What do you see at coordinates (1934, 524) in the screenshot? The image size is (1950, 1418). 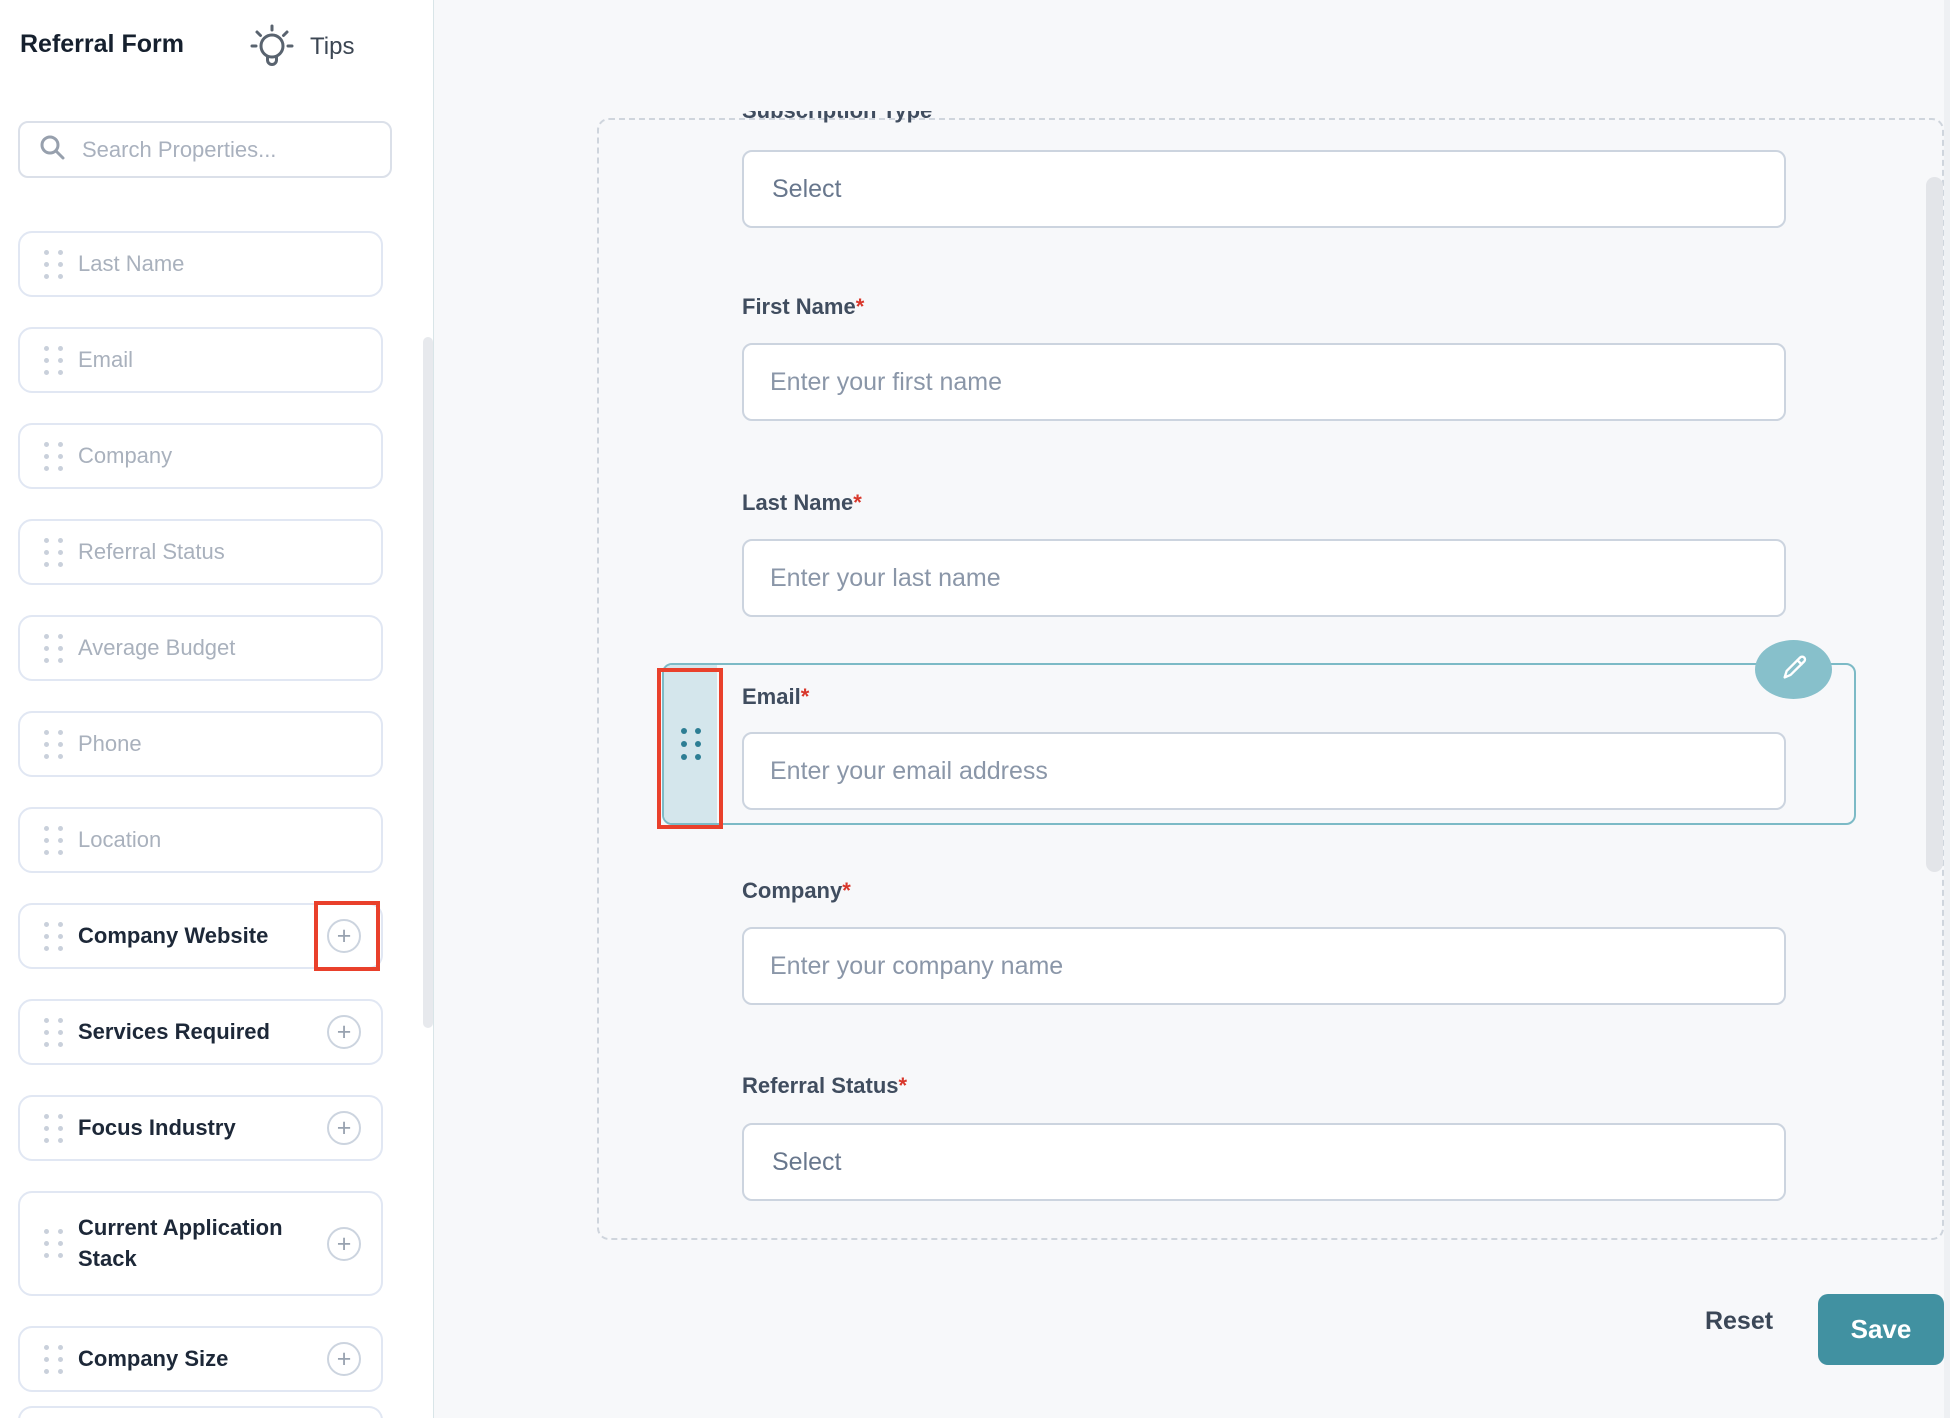 I see `main-scrollbar-thumb` at bounding box center [1934, 524].